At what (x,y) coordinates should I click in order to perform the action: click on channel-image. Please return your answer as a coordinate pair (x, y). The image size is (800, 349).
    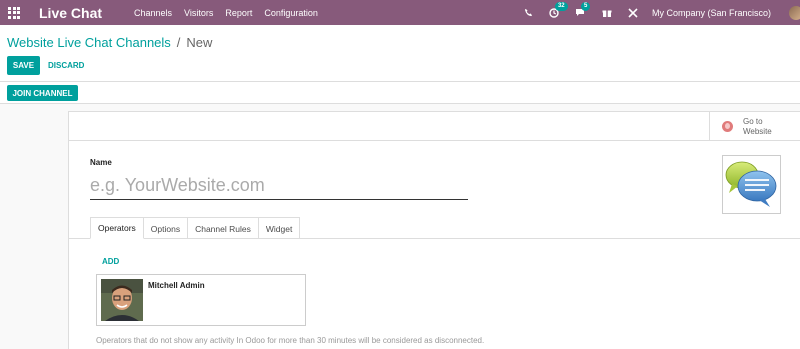
    Looking at the image, I should click on (751, 184).